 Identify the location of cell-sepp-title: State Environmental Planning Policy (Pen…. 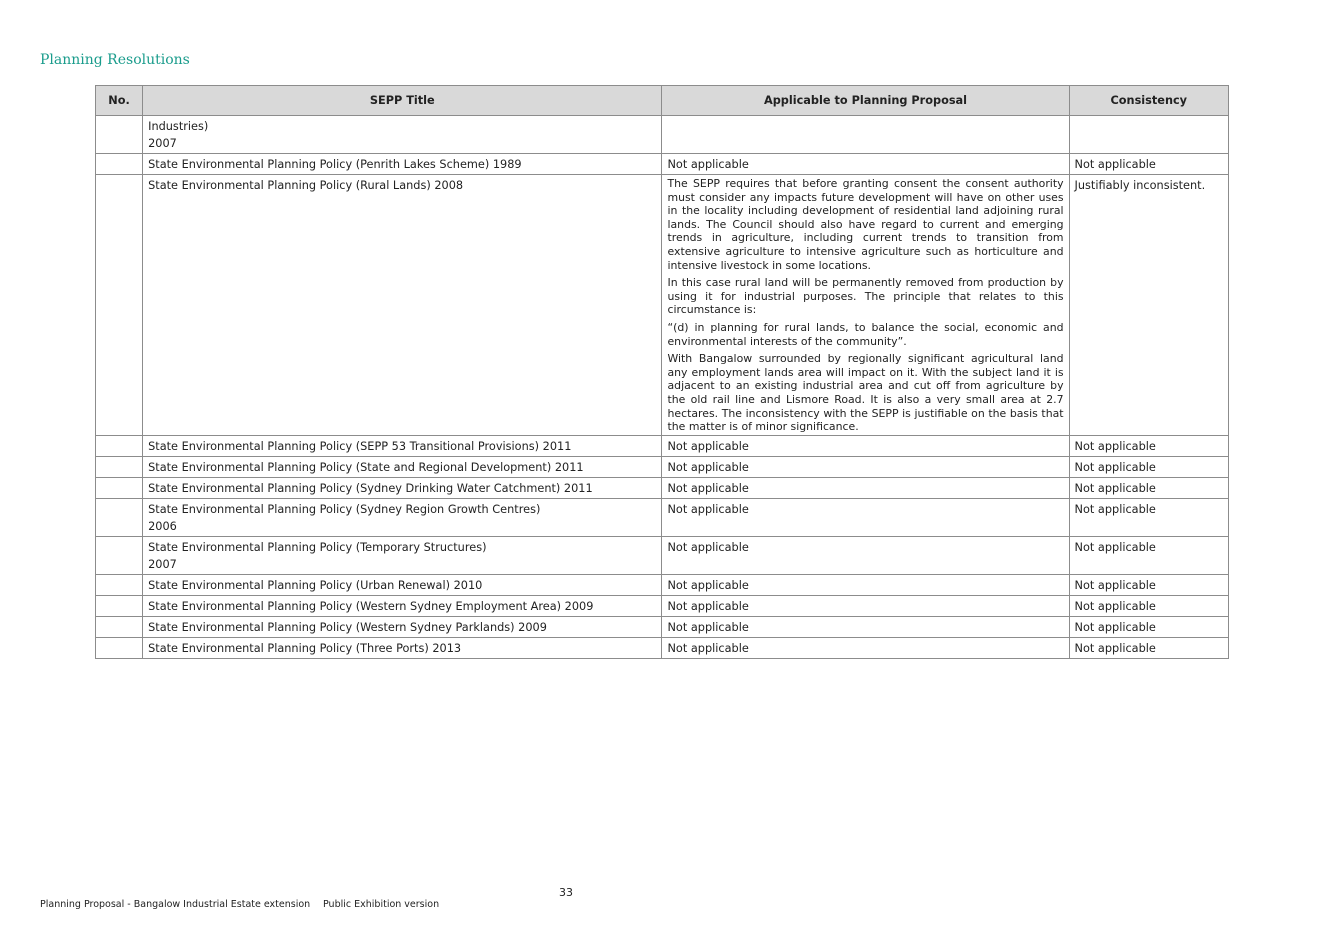
(402, 164).